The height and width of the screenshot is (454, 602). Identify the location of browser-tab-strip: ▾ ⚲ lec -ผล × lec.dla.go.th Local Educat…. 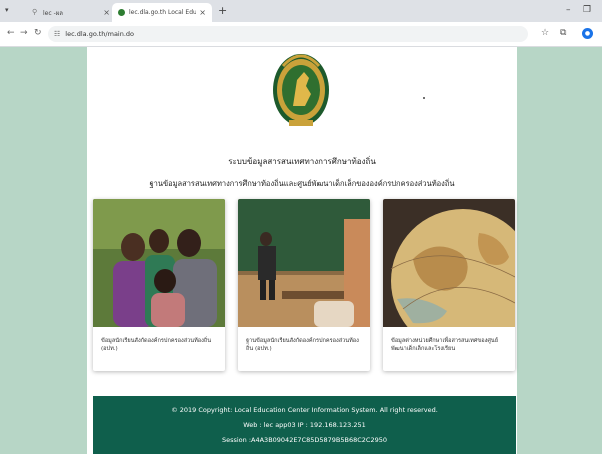
(301, 11).